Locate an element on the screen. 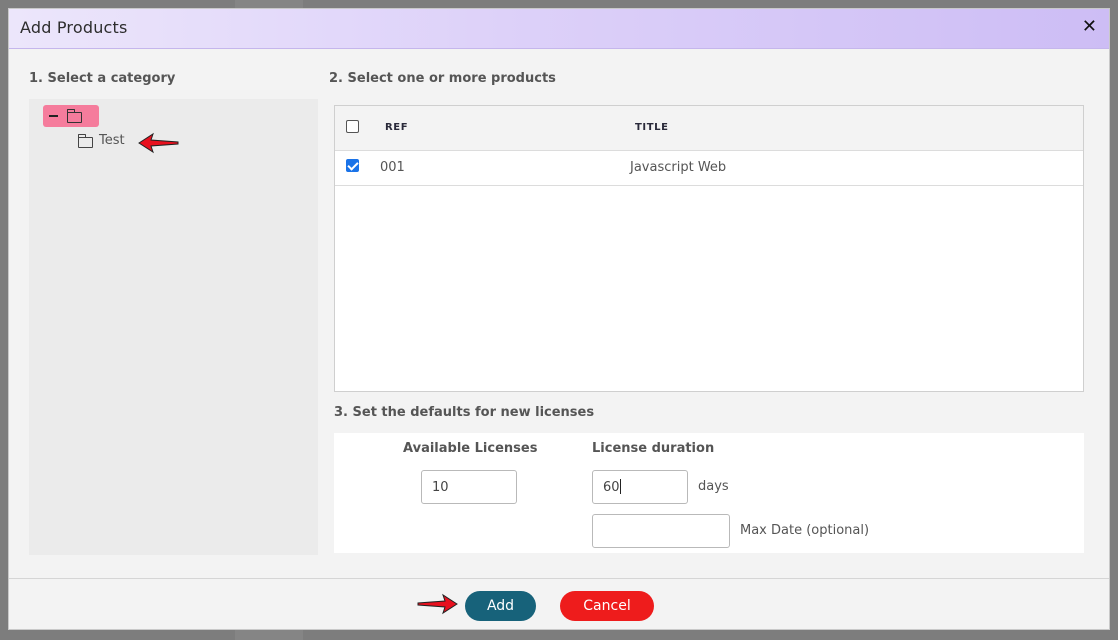  products-section-label: 2. Select one or more products is located at coordinates (442, 78).